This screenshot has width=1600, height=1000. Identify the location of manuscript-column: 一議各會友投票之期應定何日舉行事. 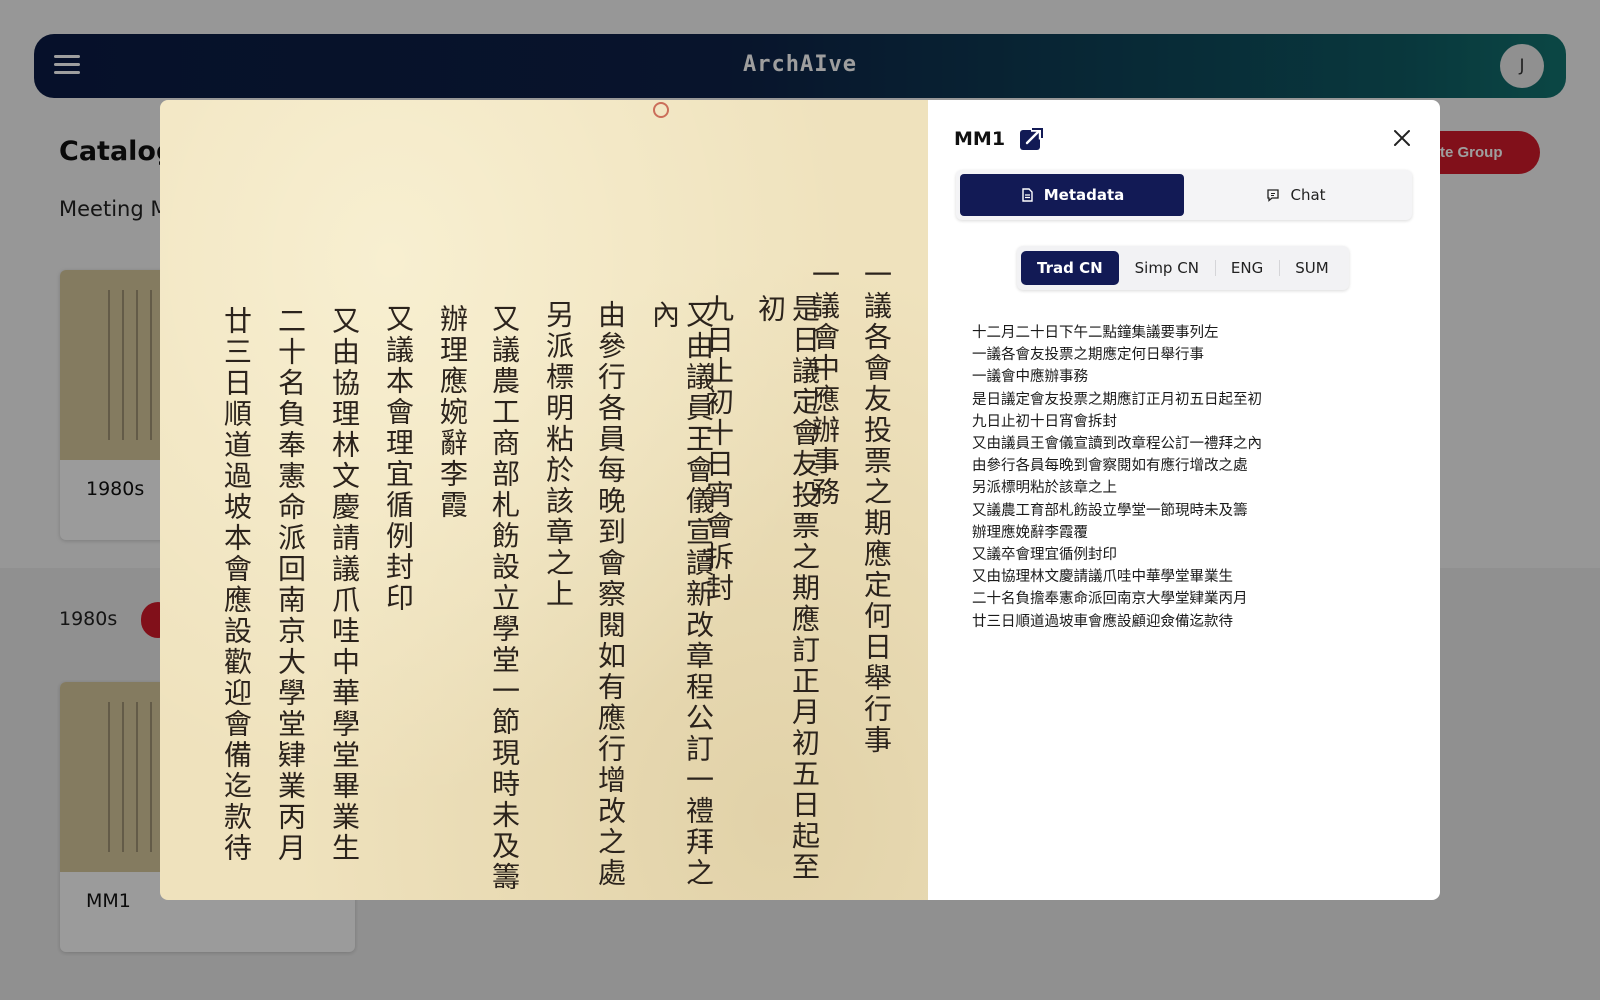
(876, 508).